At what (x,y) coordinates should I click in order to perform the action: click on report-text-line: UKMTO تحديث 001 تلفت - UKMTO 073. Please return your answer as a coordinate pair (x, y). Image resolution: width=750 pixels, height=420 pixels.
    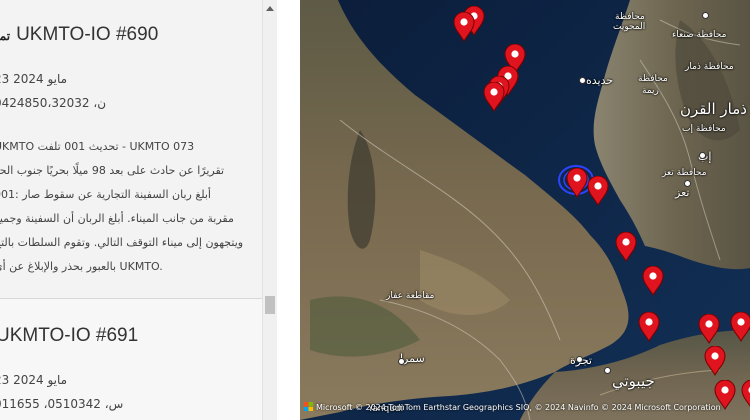
    Looking at the image, I should click on (97, 146).